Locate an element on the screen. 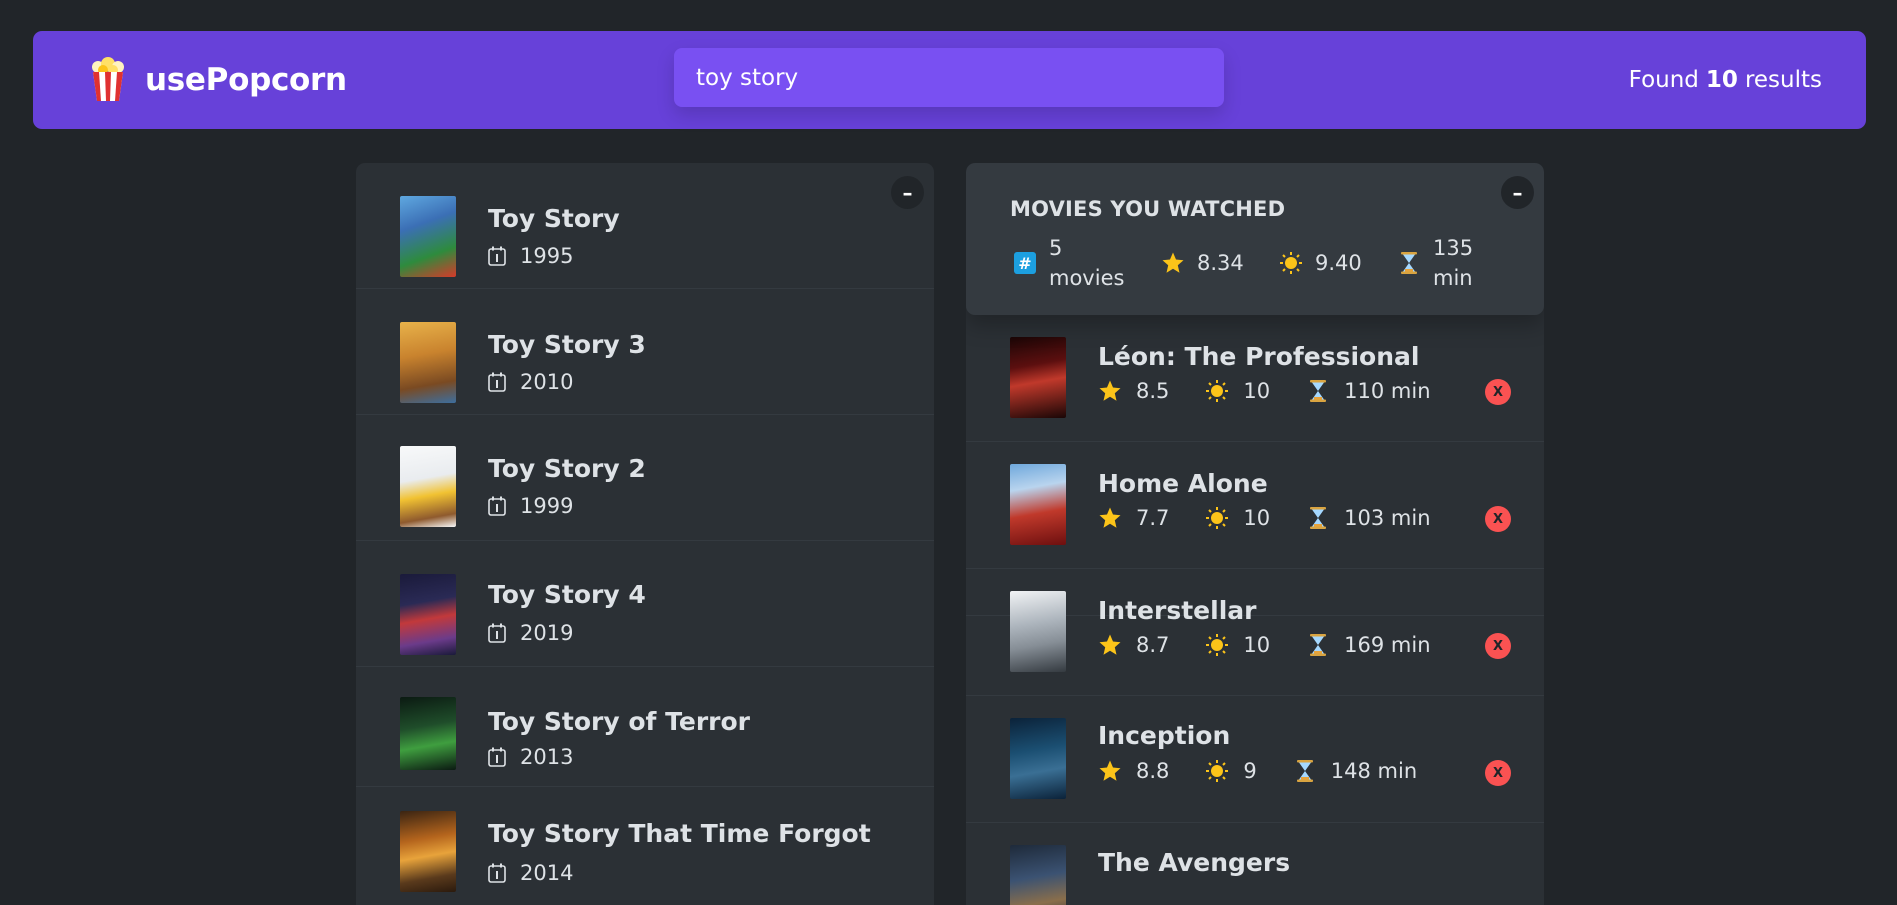 The width and height of the screenshot is (1897, 905). summary-imdb-value: 8.34 is located at coordinates (1220, 263).